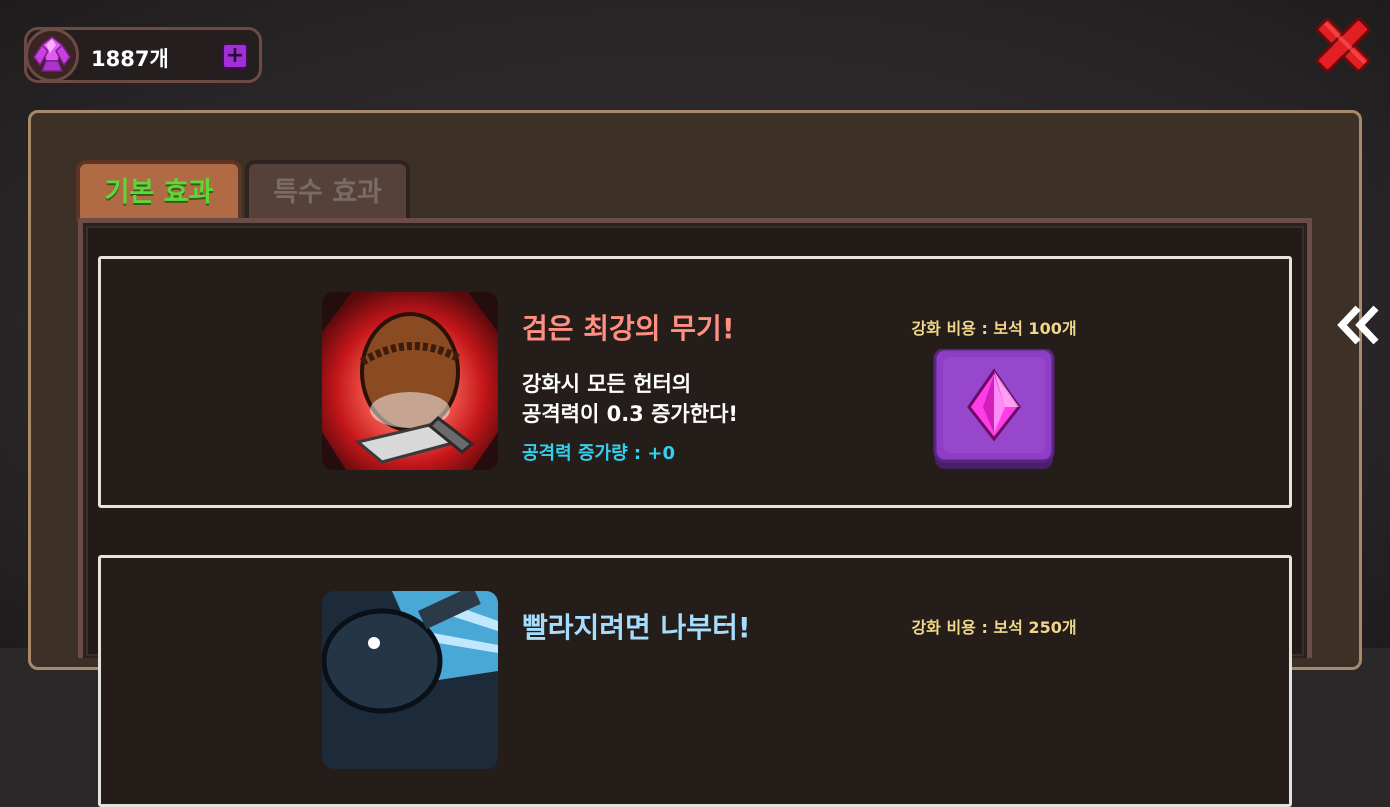 Image resolution: width=1390 pixels, height=807 pixels. I want to click on effect-title: 빨라지려면 나부터!, so click(636, 627).